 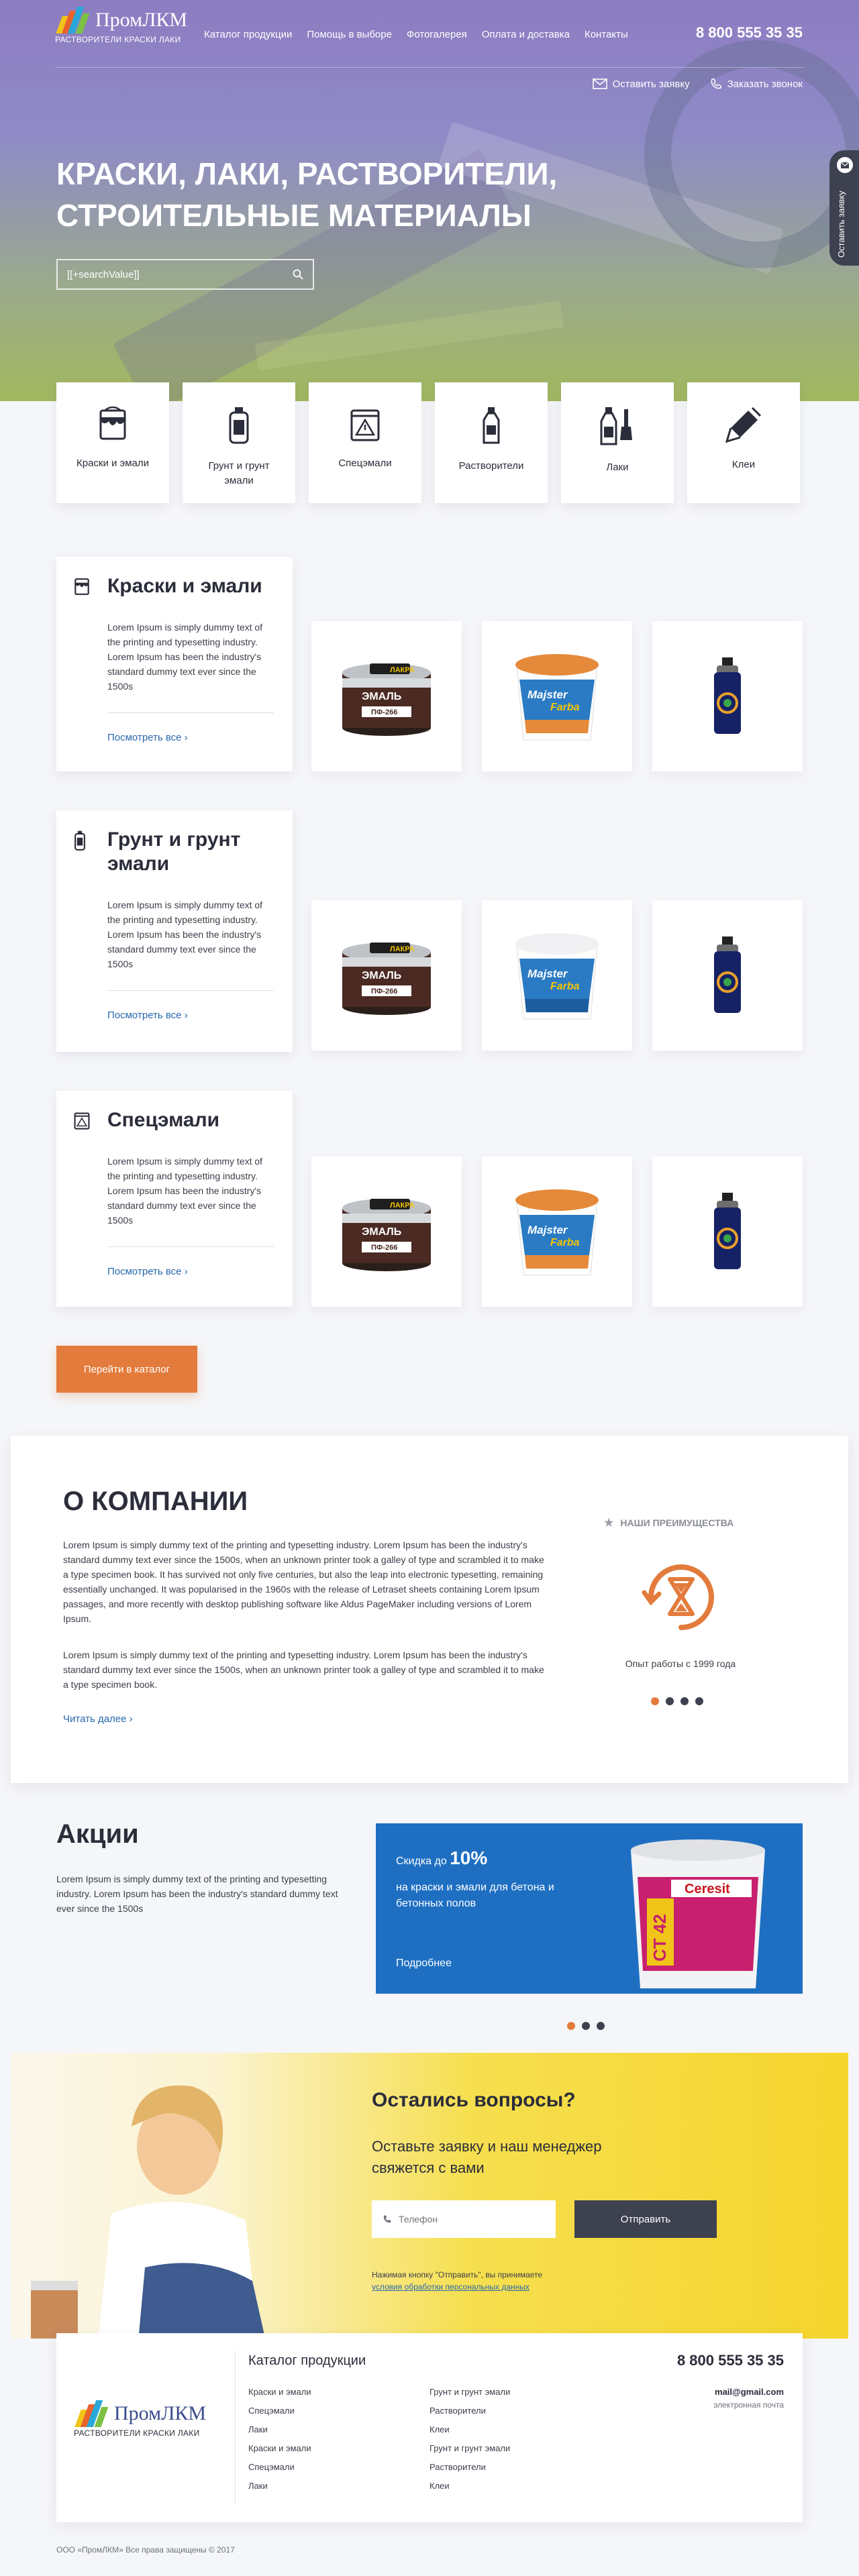 What do you see at coordinates (752, 154) in the screenshot?
I see `hero-bg-shape` at bounding box center [752, 154].